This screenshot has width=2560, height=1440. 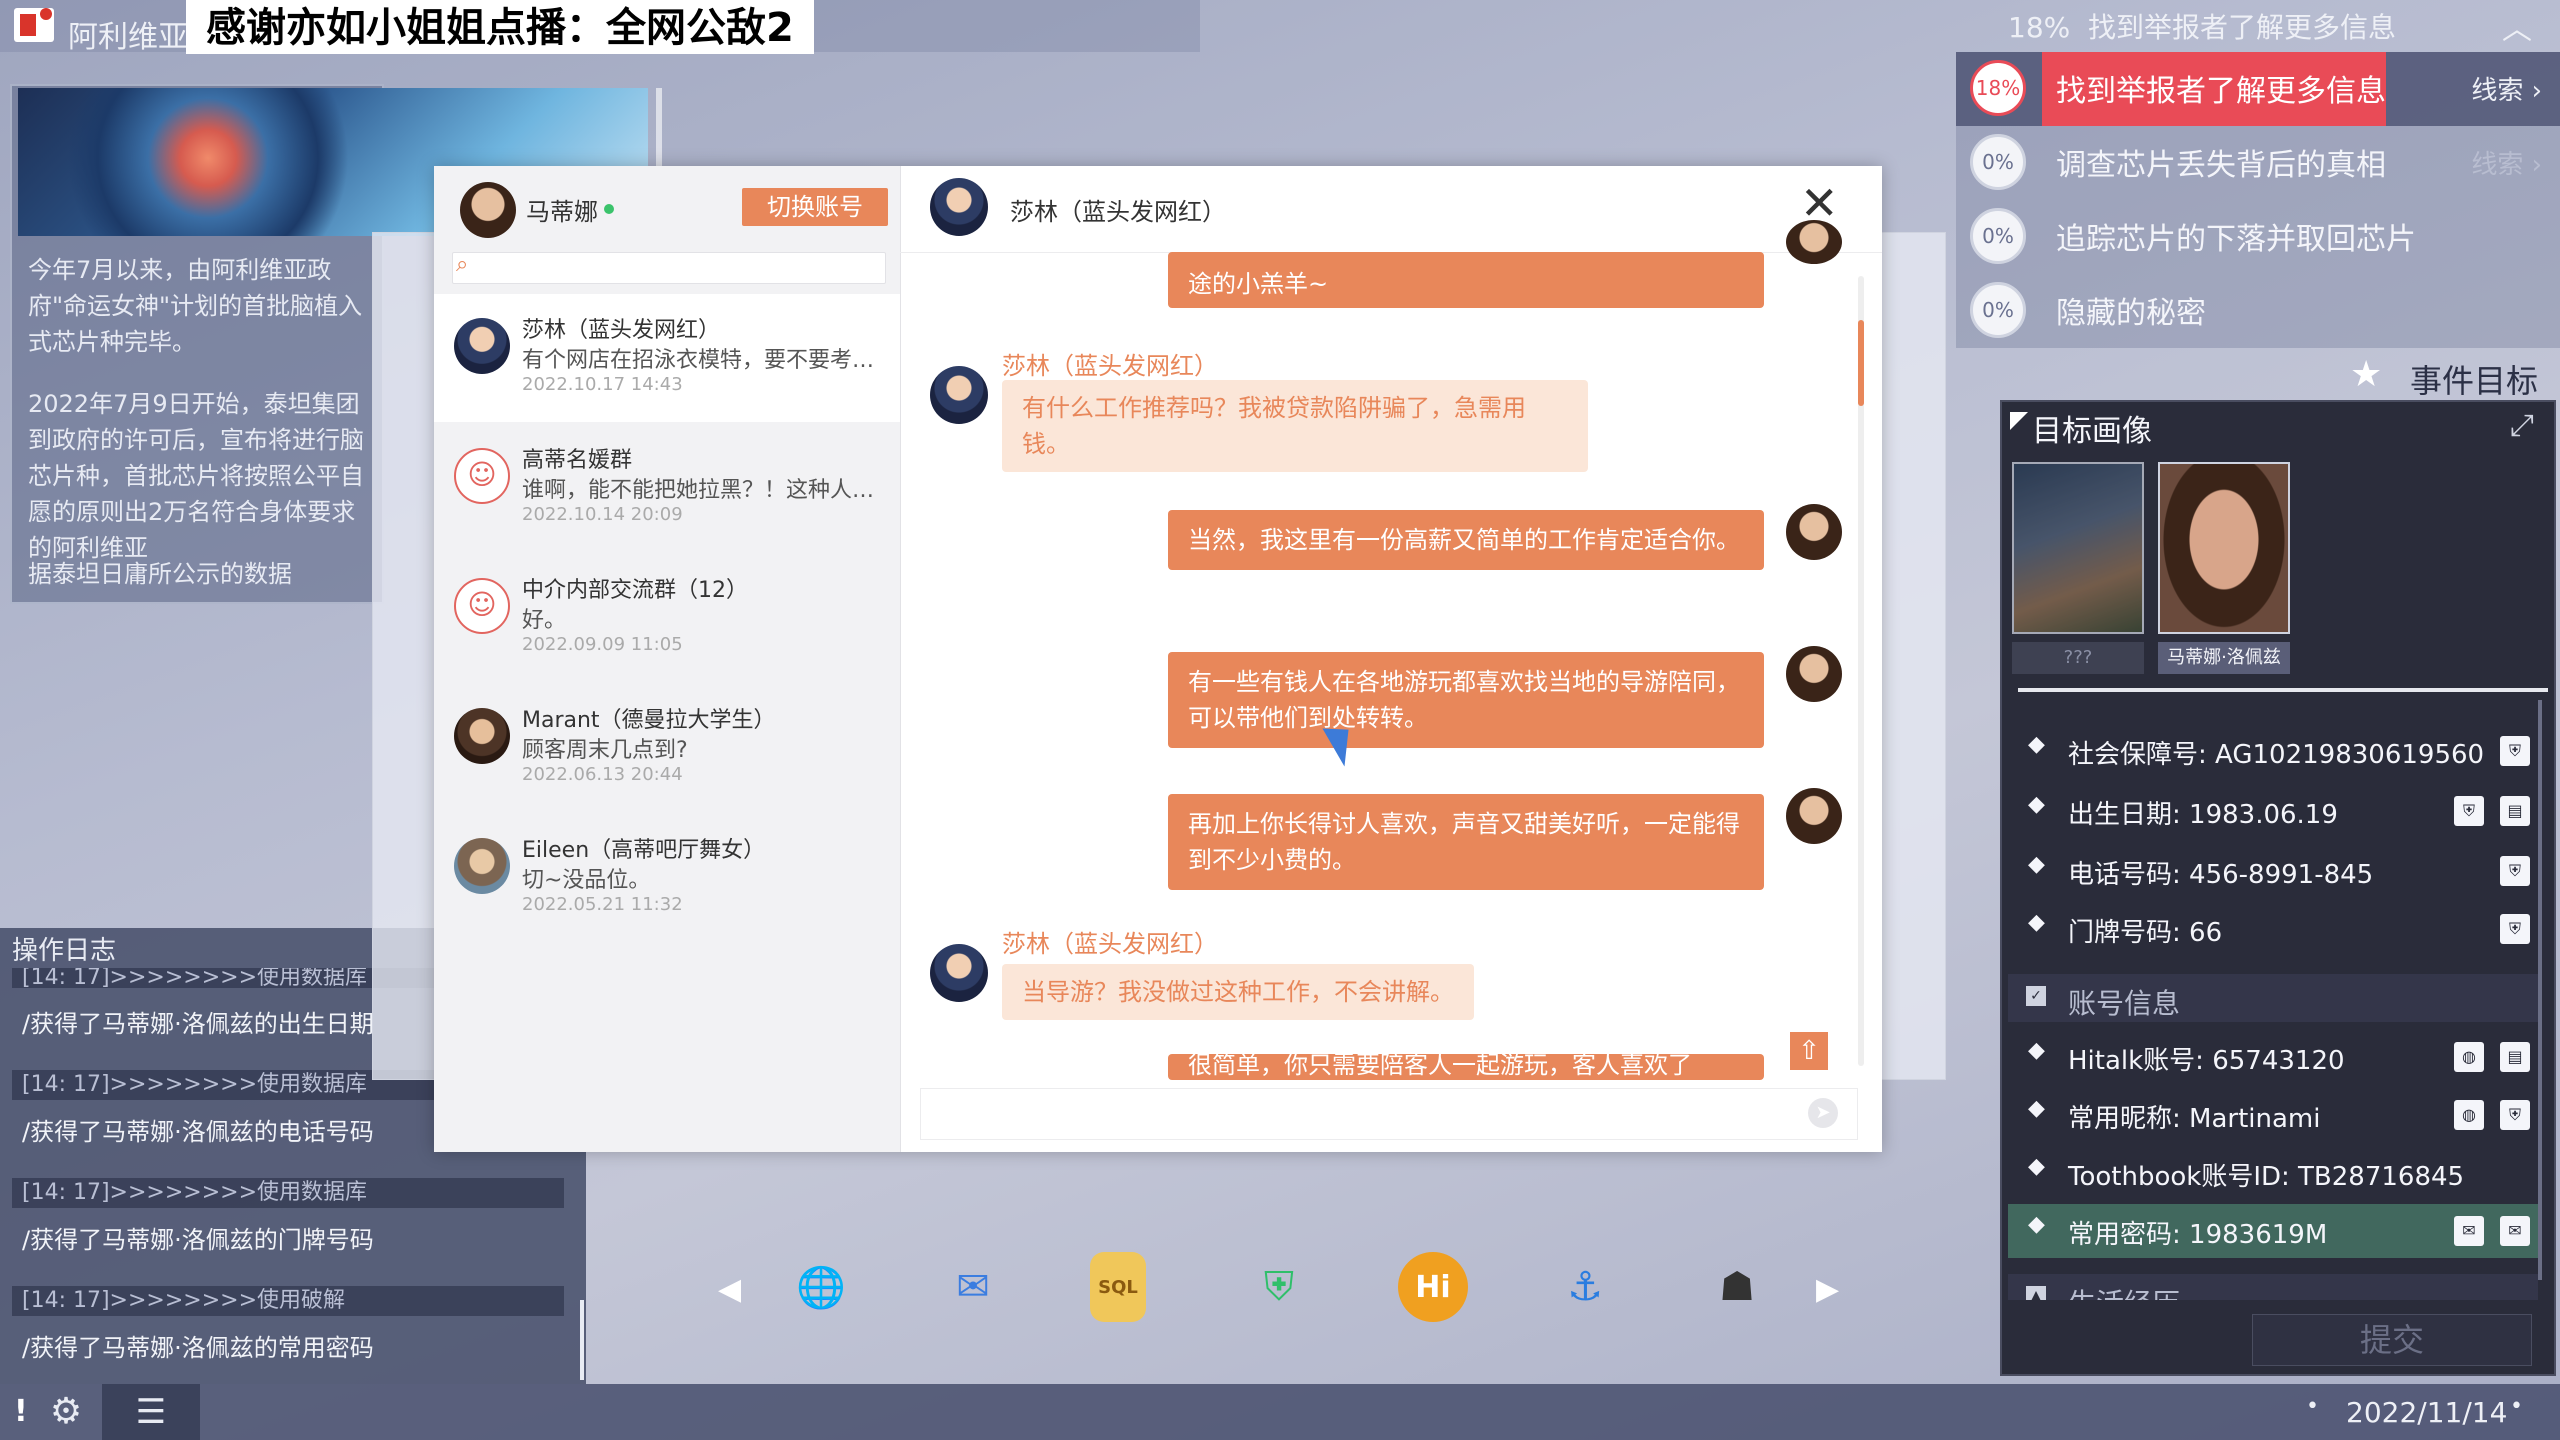 What do you see at coordinates (1295, 426) in the screenshot?
I see `incoming-message: 有什么工作推荐吗？我被贷款陷阱骗了，急需用钱。` at bounding box center [1295, 426].